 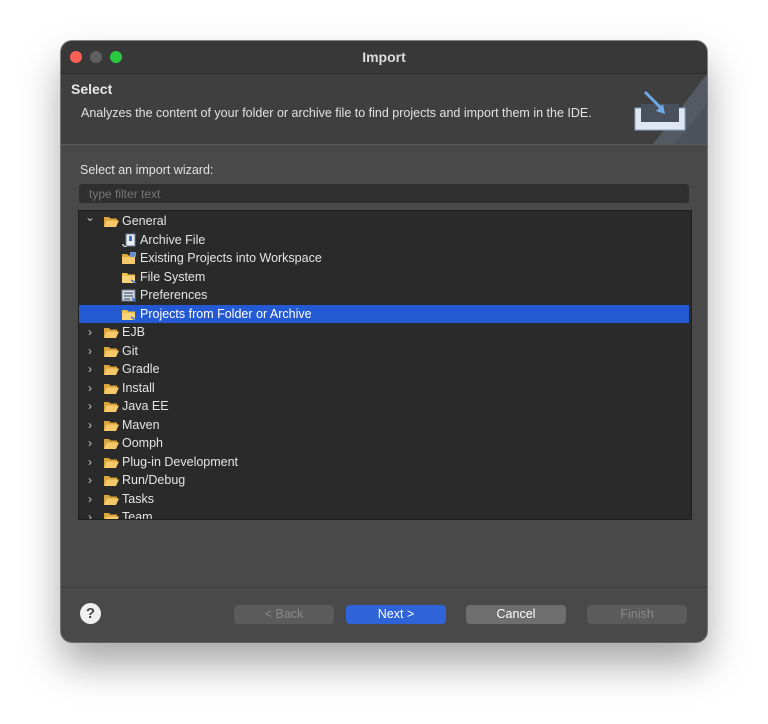 I want to click on tree-item-label: Tasks, so click(x=138, y=498).